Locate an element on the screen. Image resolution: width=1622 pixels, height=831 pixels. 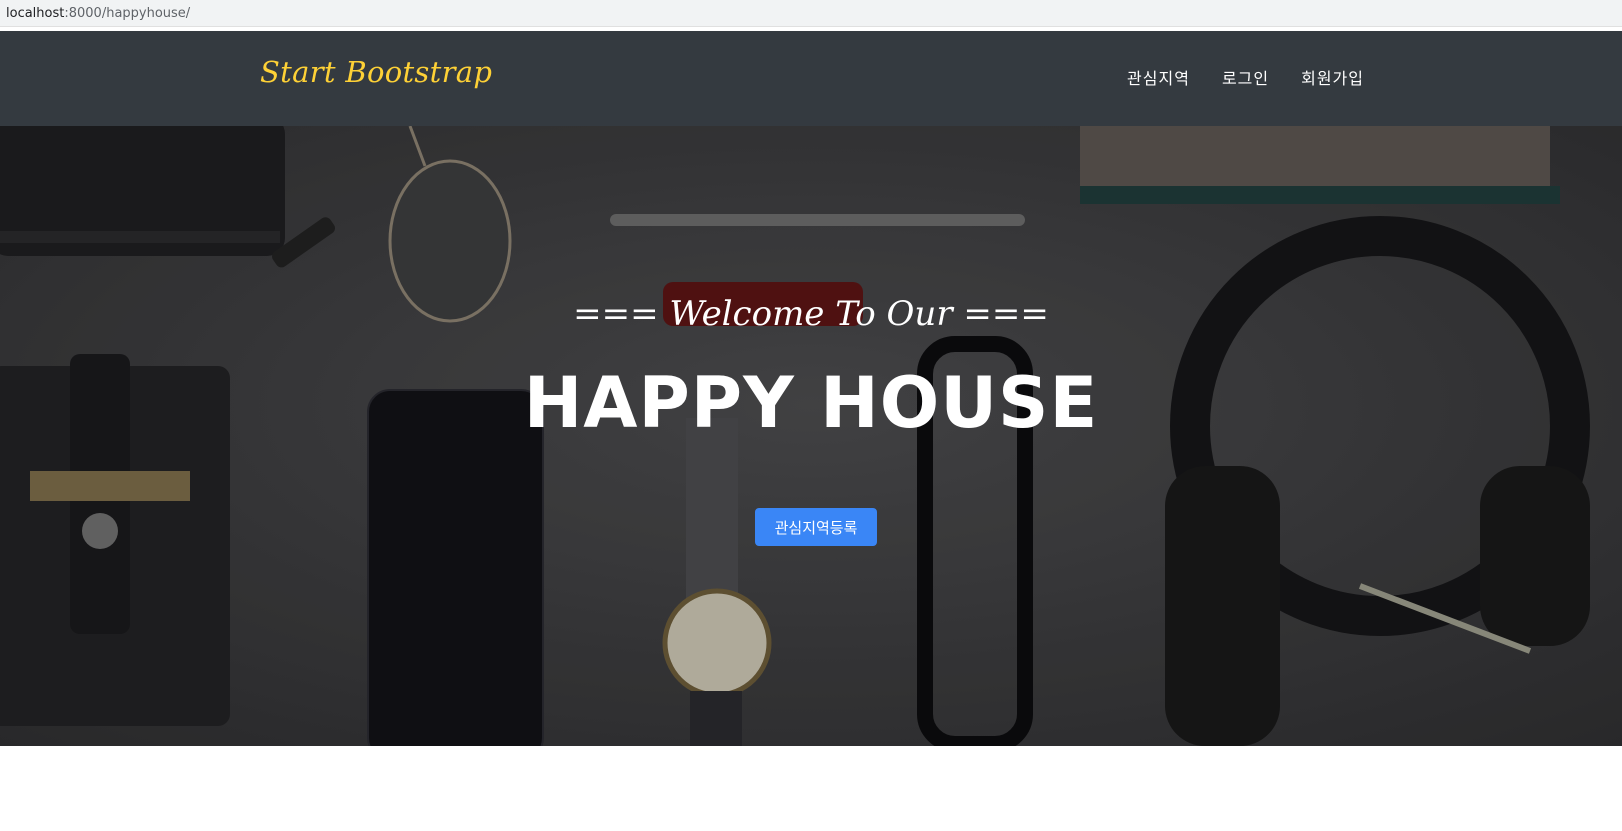
brand-logo: Start Bootstrap is located at coordinates (376, 72).